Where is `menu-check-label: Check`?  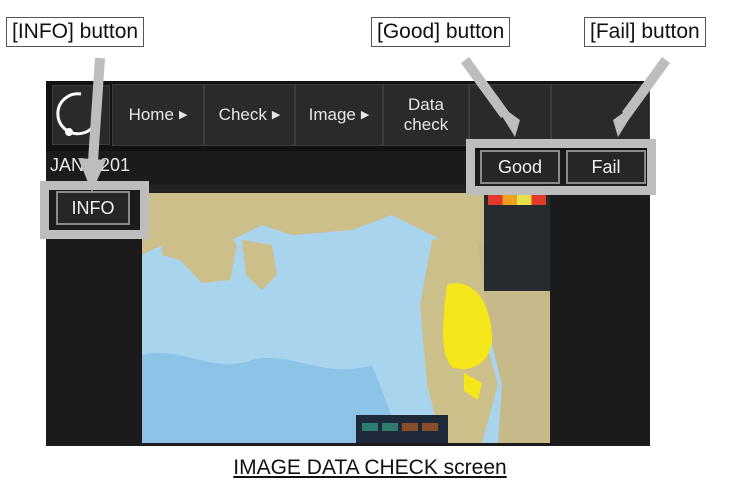 menu-check-label: Check is located at coordinates (242, 114).